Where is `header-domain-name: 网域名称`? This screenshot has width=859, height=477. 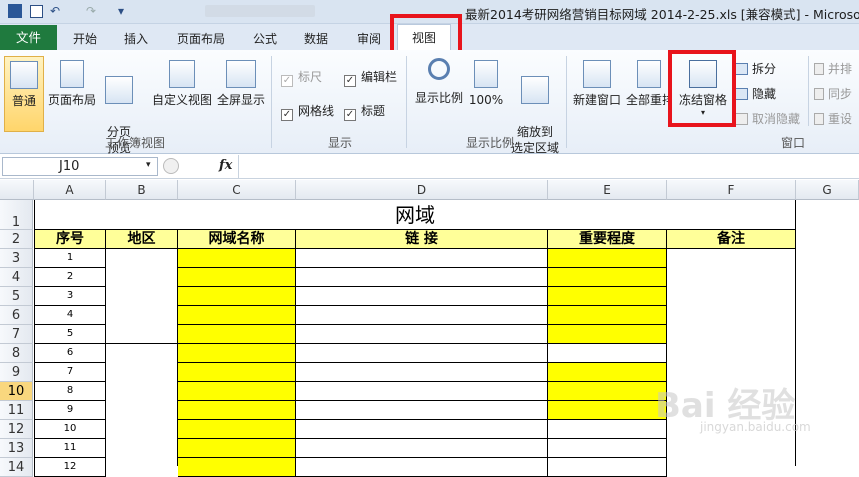
header-domain-name: 网域名称 is located at coordinates (237, 239).